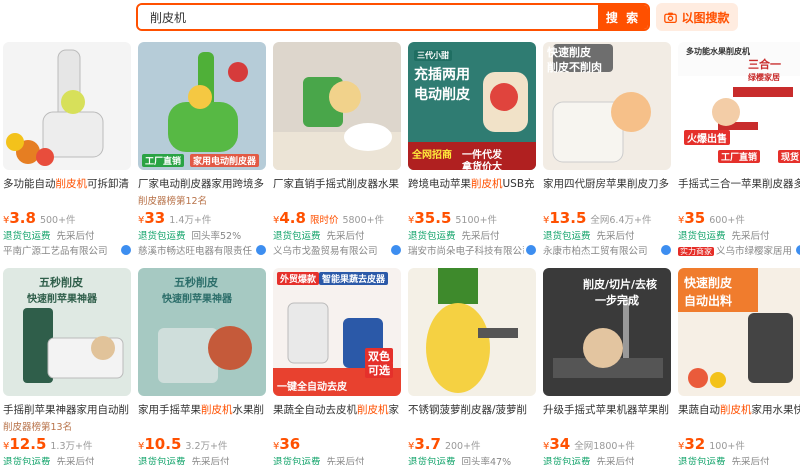 Image resolution: width=800 pixels, height=465 pixels. I want to click on sales-count: 5800+件, so click(363, 220).